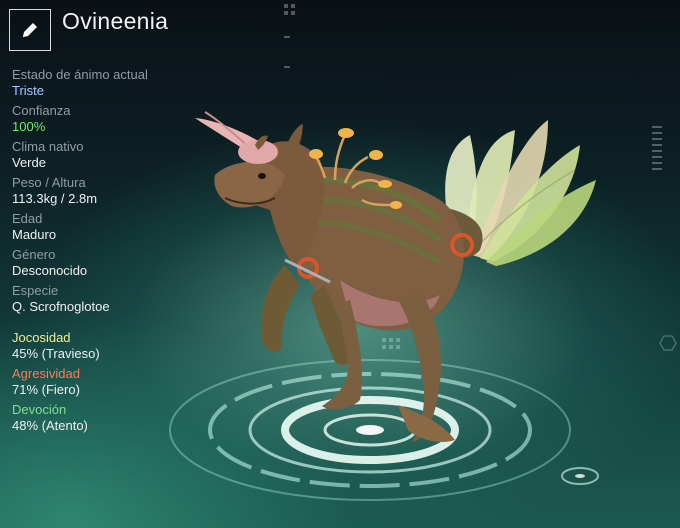 The height and width of the screenshot is (528, 680). What do you see at coordinates (29, 162) in the screenshot?
I see `stat-value: Verde` at bounding box center [29, 162].